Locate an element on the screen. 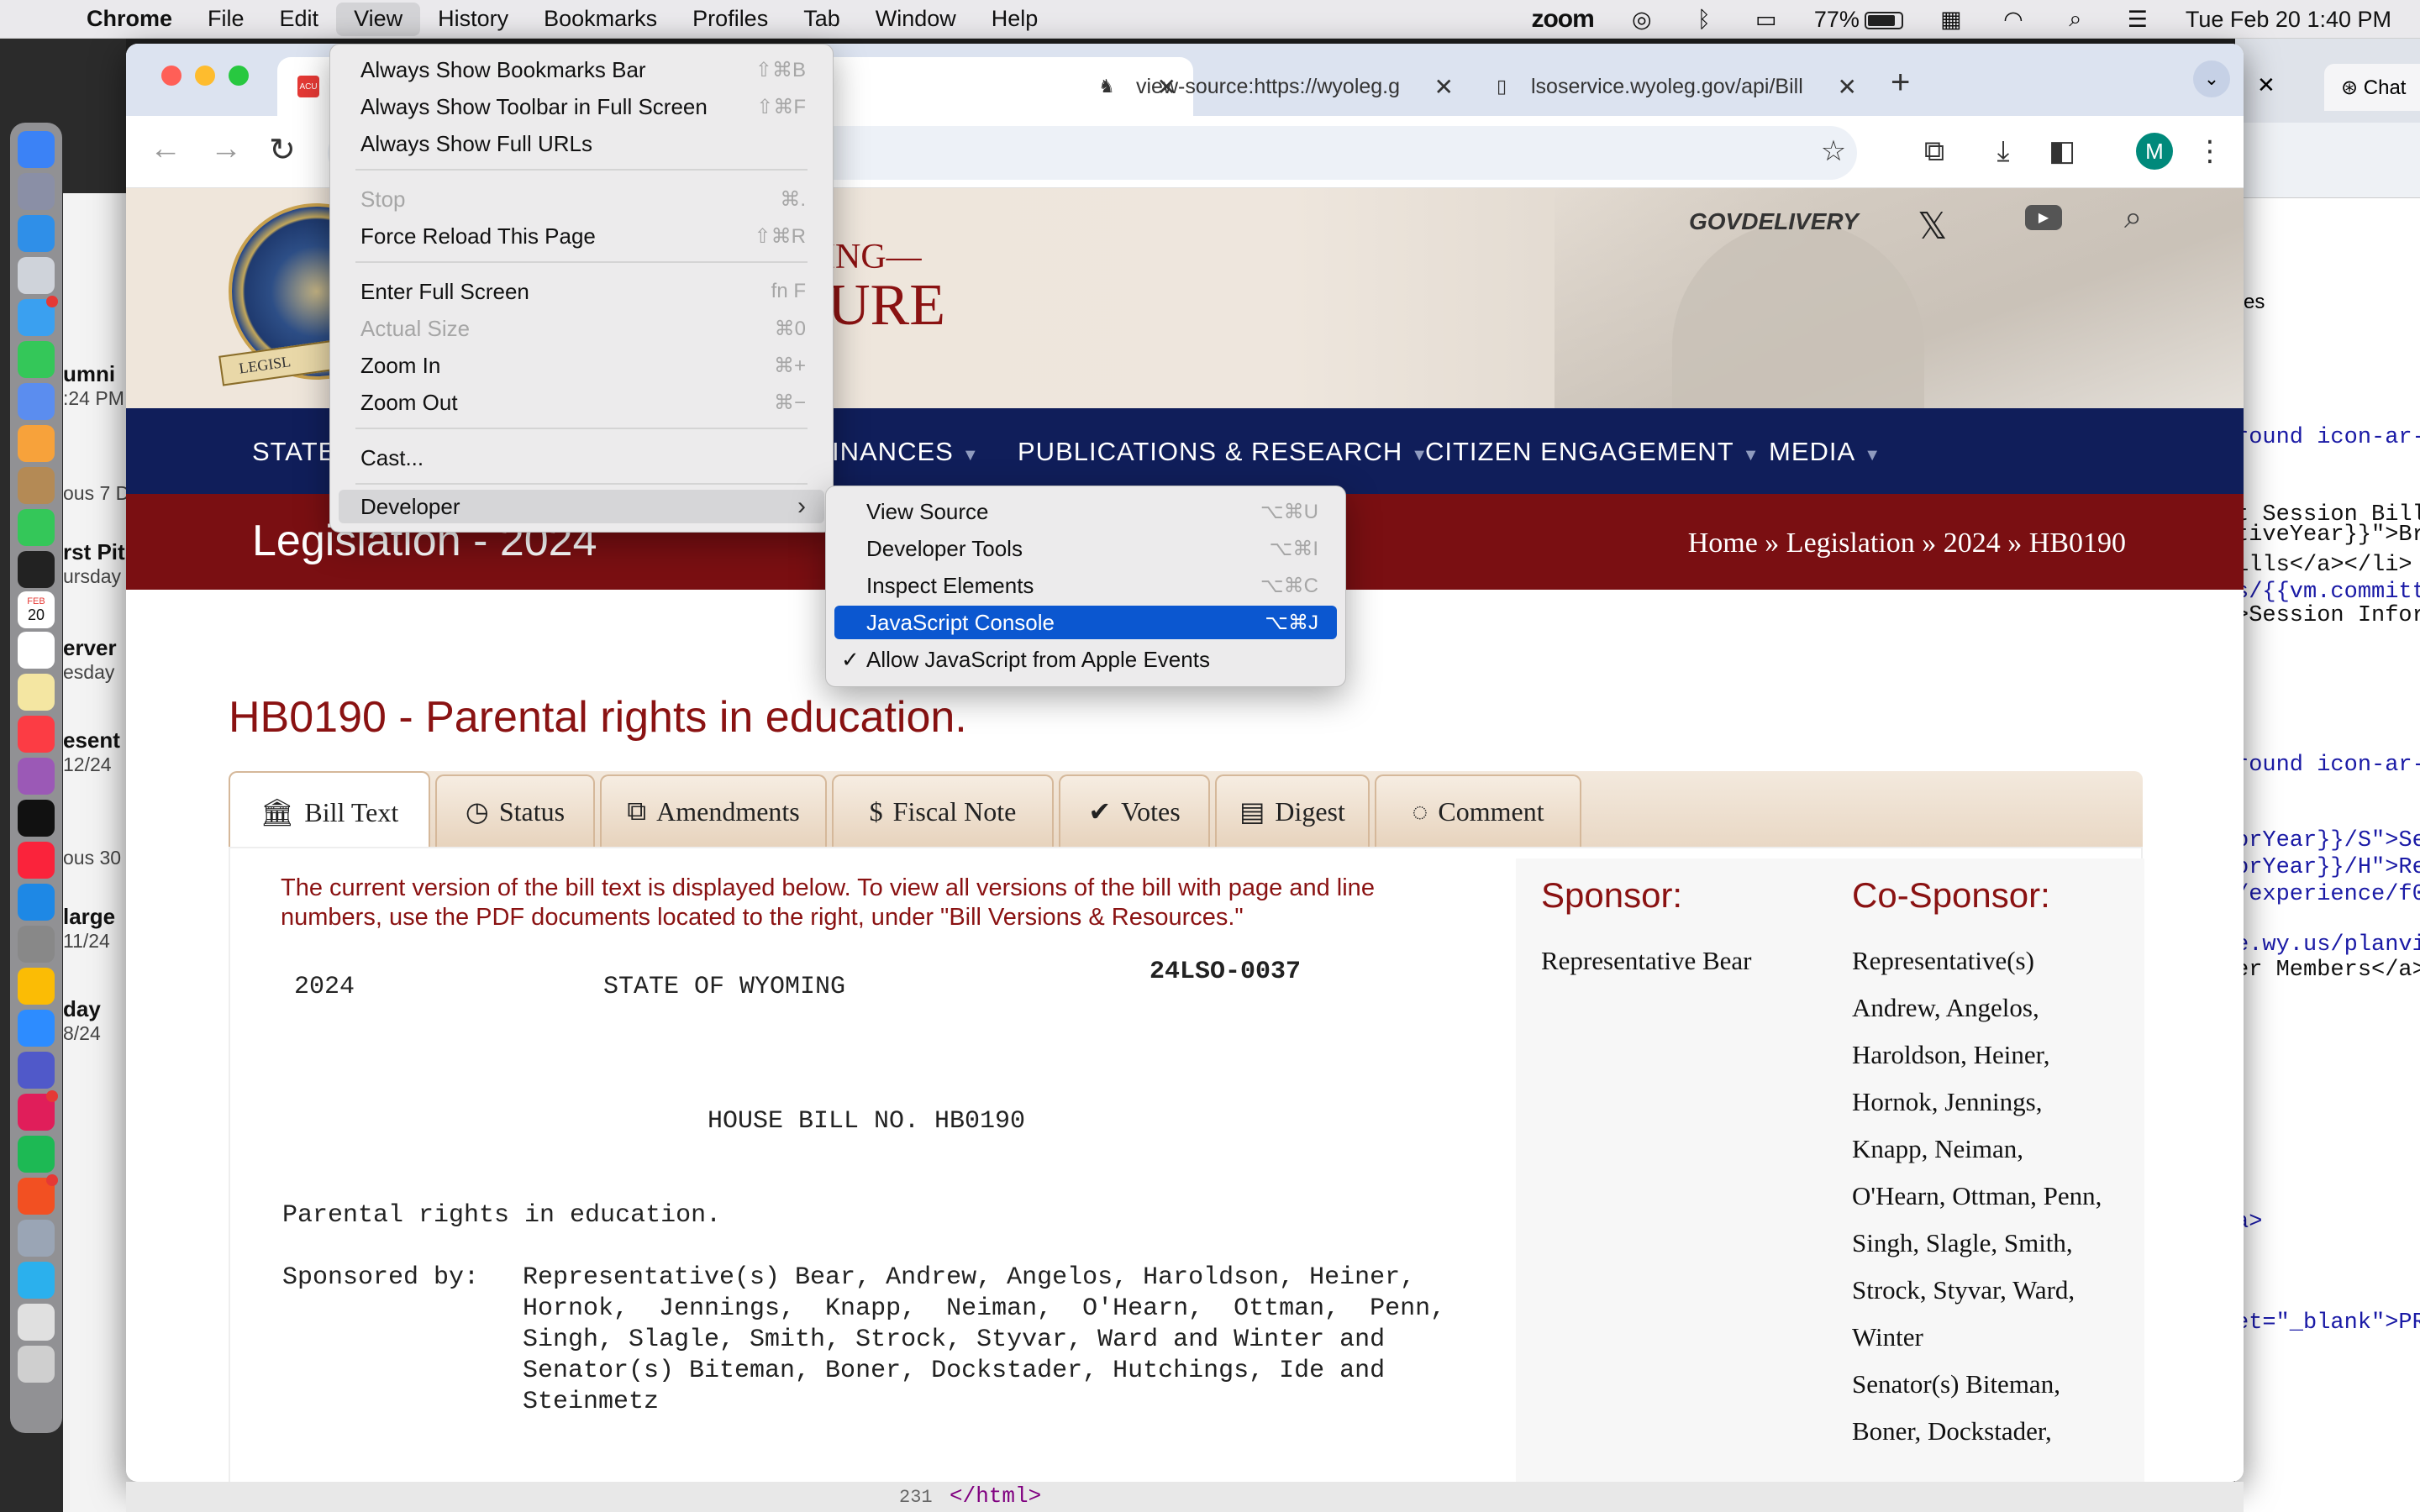 Image resolution: width=2420 pixels, height=1512 pixels. menu-item-inspect-elements: Inspect Elements ⌥⌘C is located at coordinates (1085, 585).